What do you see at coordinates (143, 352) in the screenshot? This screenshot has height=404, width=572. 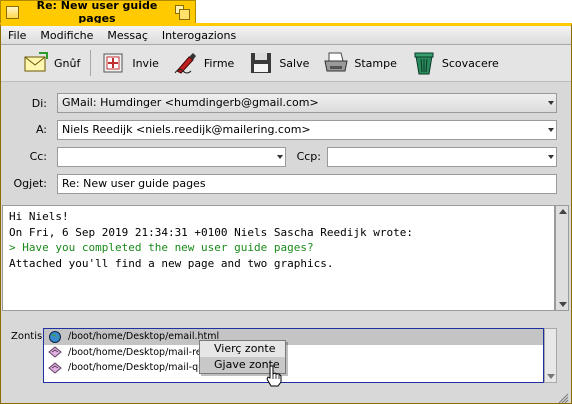 I see `attachment-path: /boot/home/Desktop/mail-read_` at bounding box center [143, 352].